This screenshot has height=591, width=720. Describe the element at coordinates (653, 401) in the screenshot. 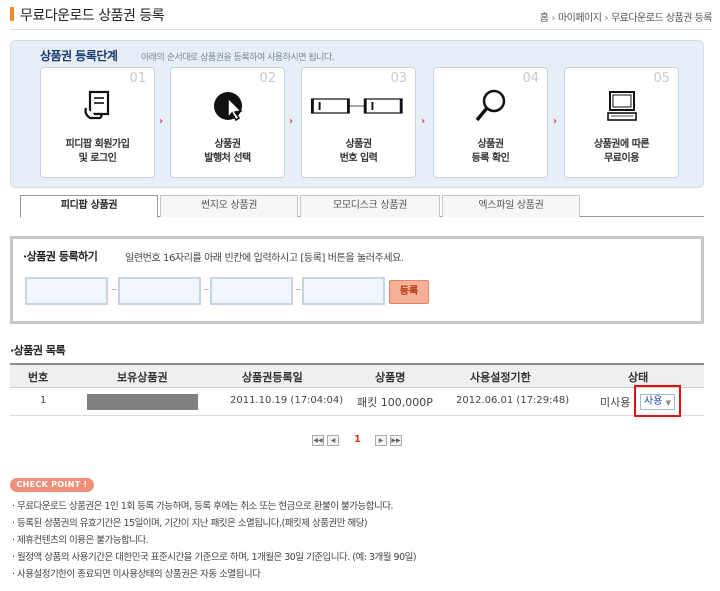

I see `use-select-value: 사용` at that location.